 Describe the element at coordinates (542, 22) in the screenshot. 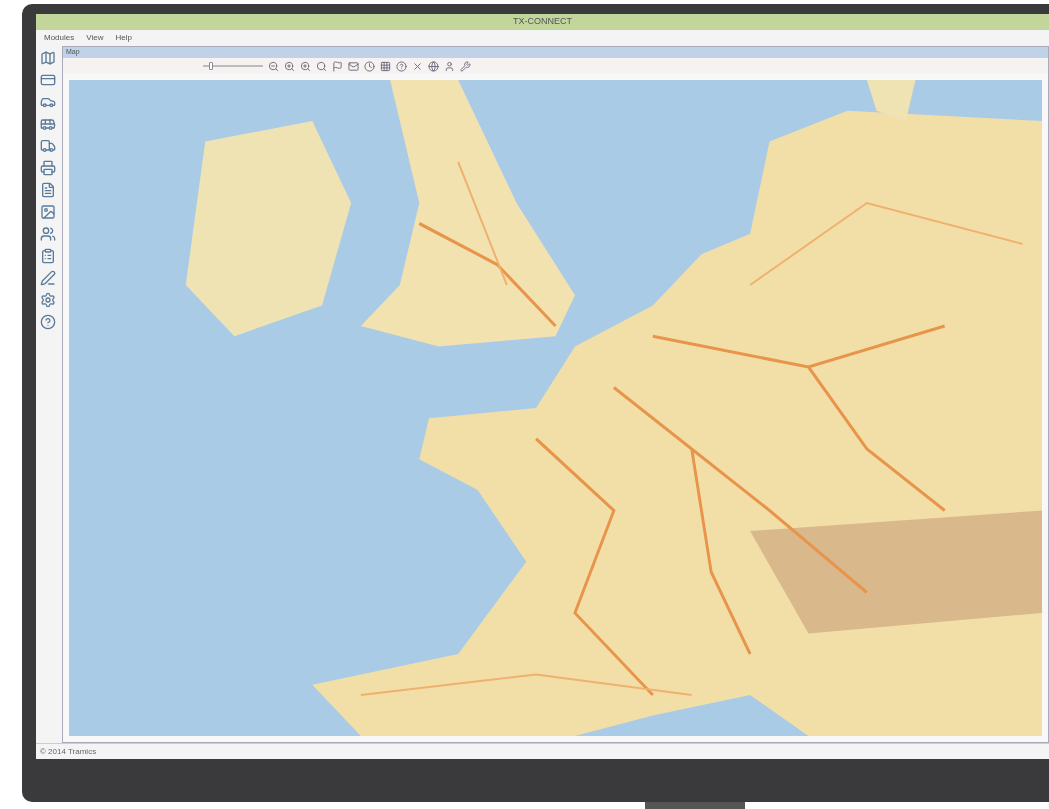

I see `window-title: TX-CONNECT` at that location.